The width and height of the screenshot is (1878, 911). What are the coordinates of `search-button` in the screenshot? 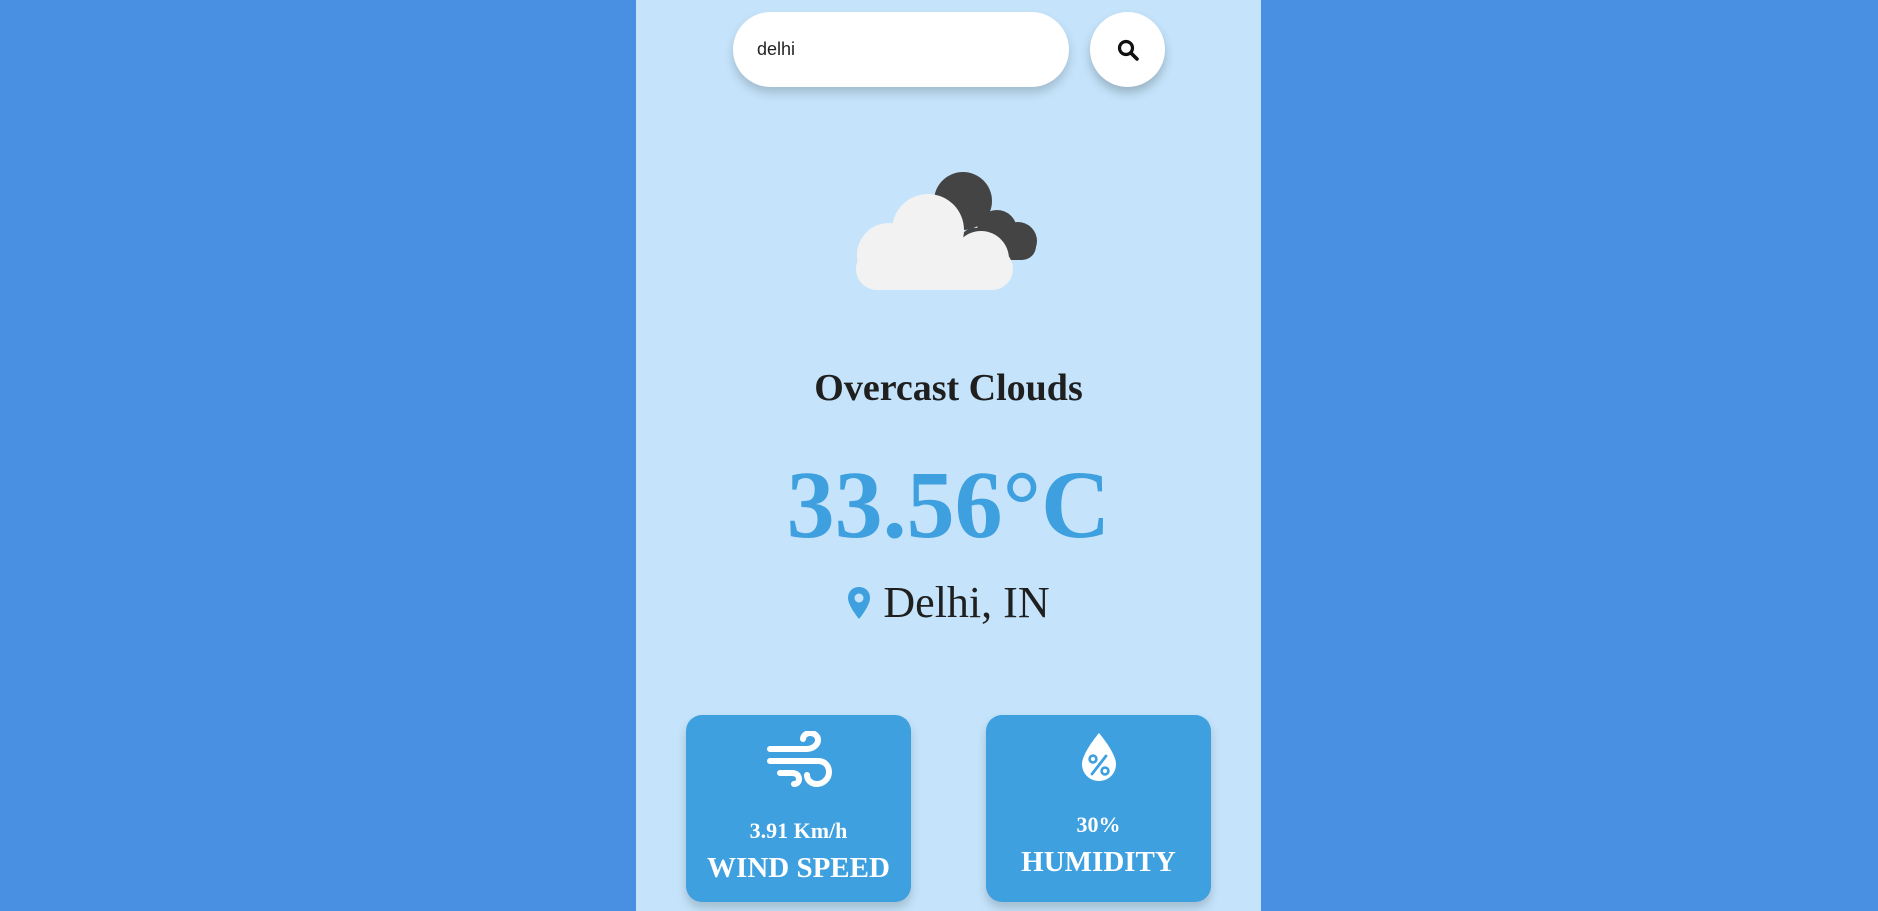 It's located at (1127, 49).